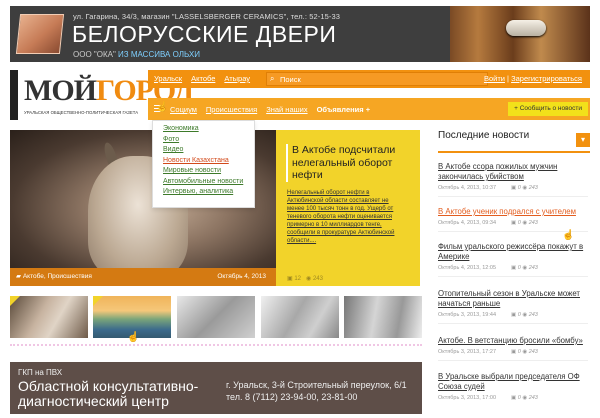 The height and width of the screenshot is (418, 600). I want to click on dropdown-item-economy: Экономика, so click(208, 128).